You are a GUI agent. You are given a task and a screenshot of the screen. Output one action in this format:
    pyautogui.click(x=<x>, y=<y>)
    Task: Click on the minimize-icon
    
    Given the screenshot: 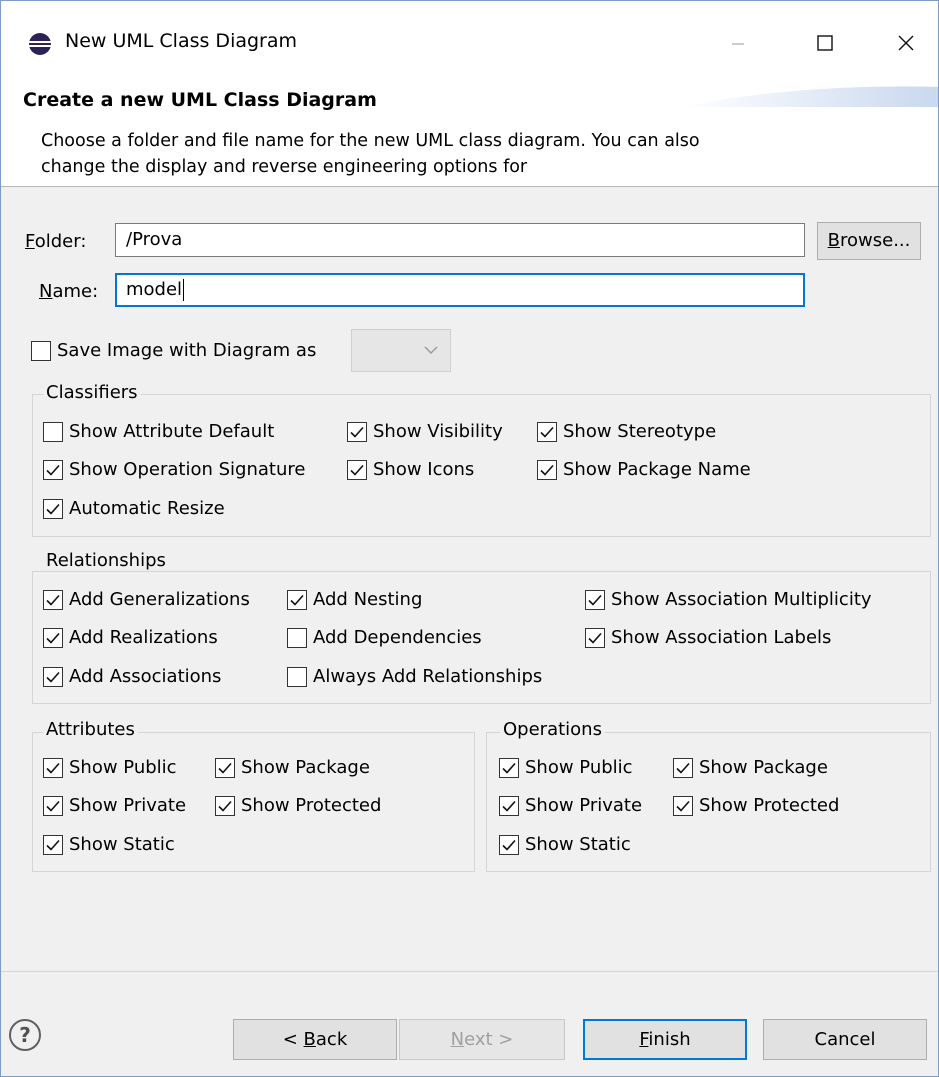 What is the action you would take?
    pyautogui.click(x=738, y=44)
    